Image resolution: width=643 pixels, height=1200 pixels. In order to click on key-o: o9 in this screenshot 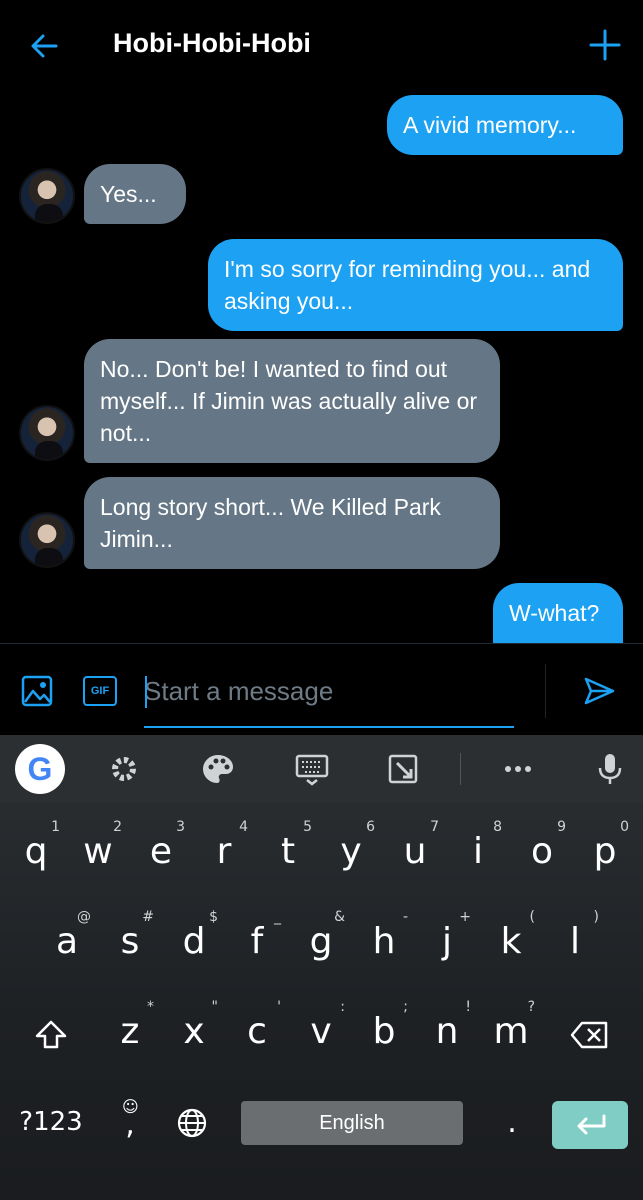, I will do `click(545, 845)`.